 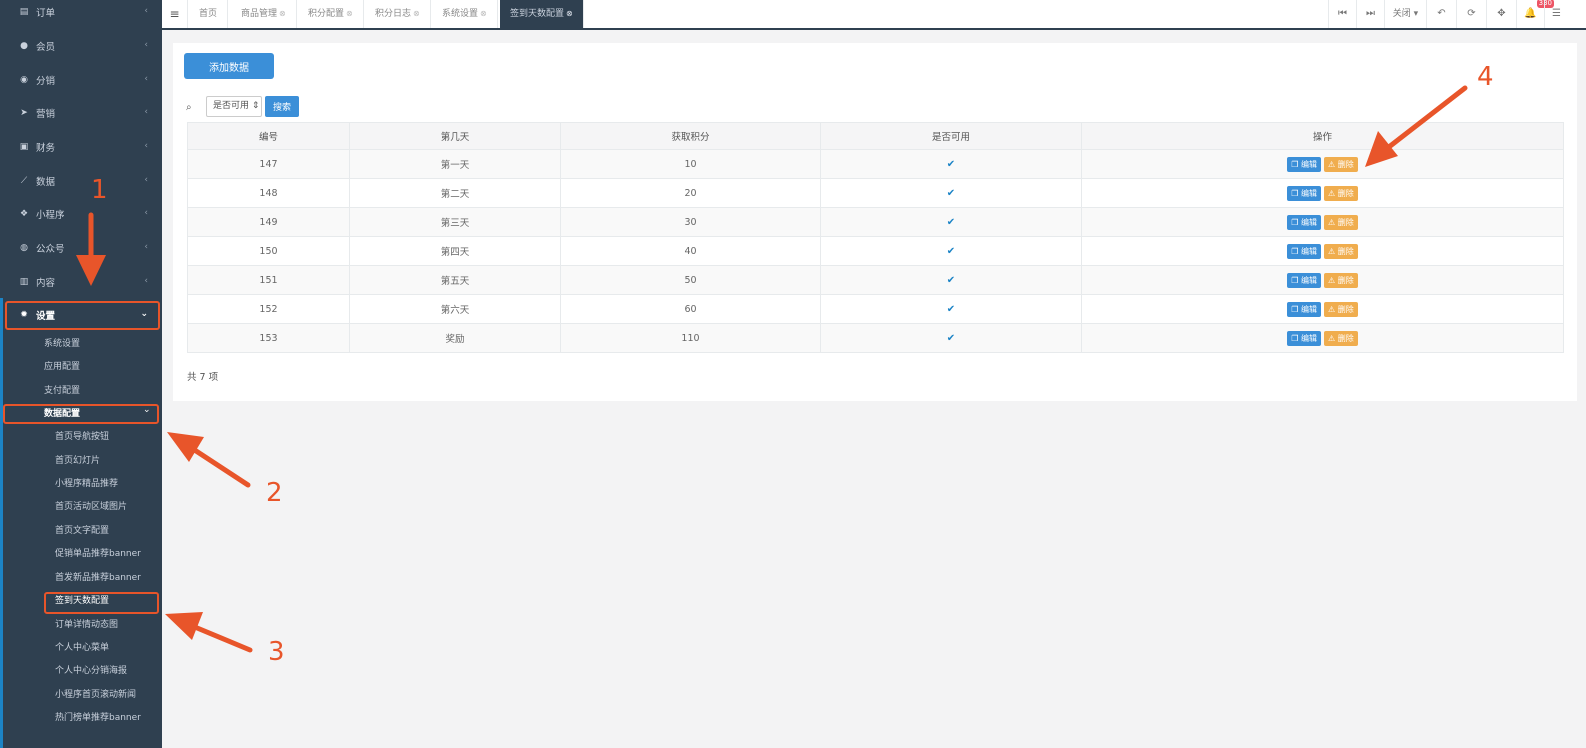 What do you see at coordinates (81, 46) in the screenshot?
I see `sidebar-item-members: ● 会员 ‹` at bounding box center [81, 46].